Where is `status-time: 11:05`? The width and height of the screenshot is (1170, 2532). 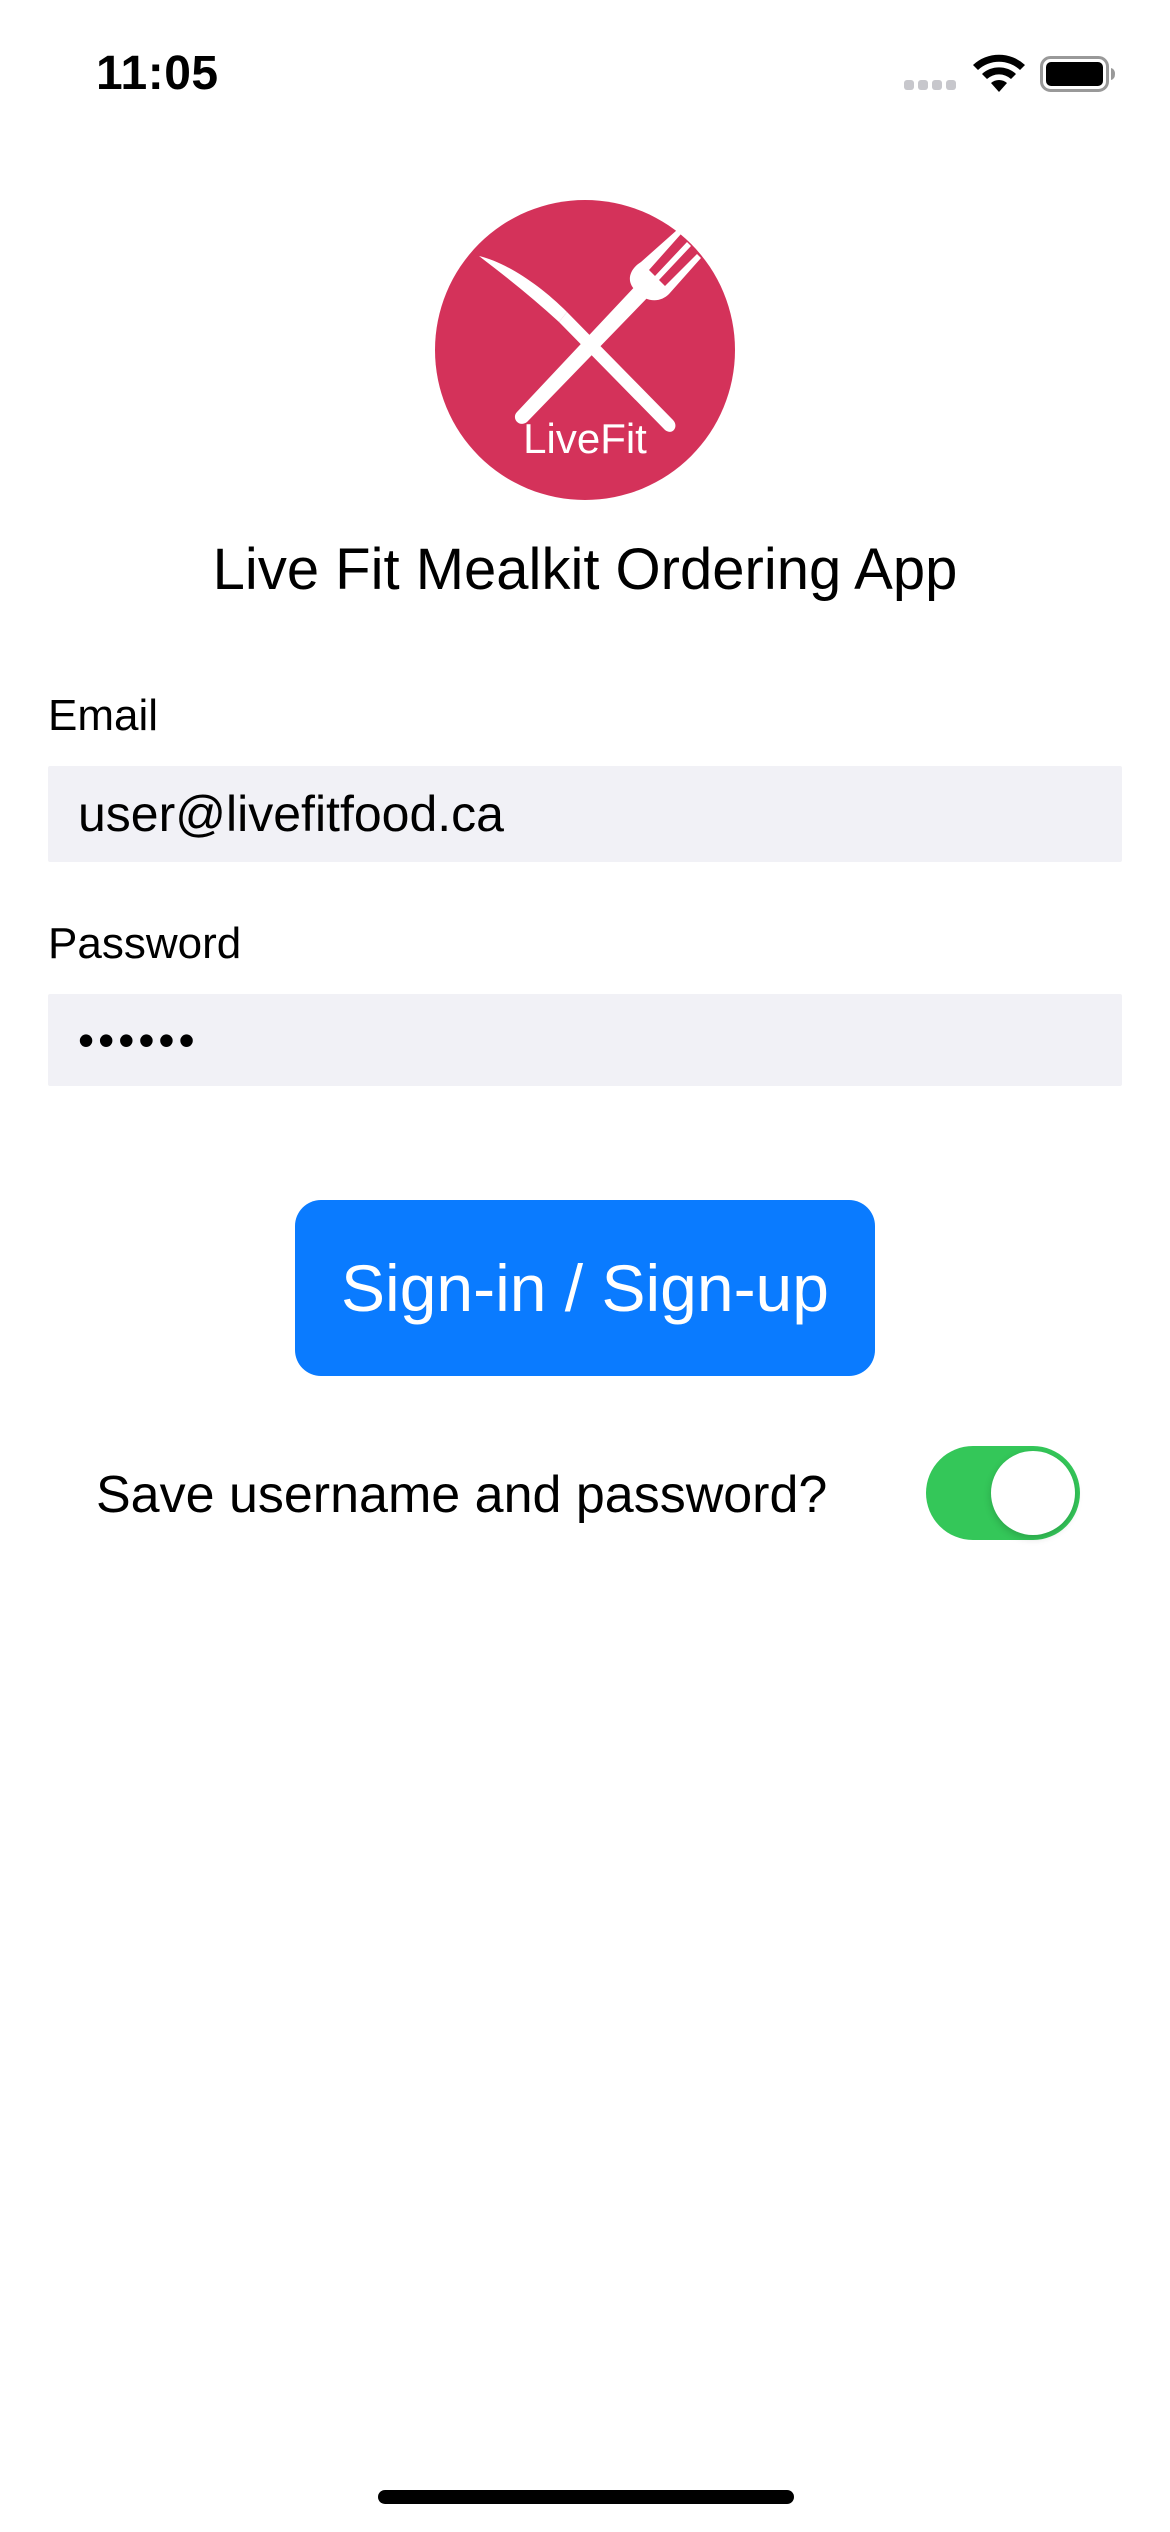 status-time: 11:05 is located at coordinates (157, 73).